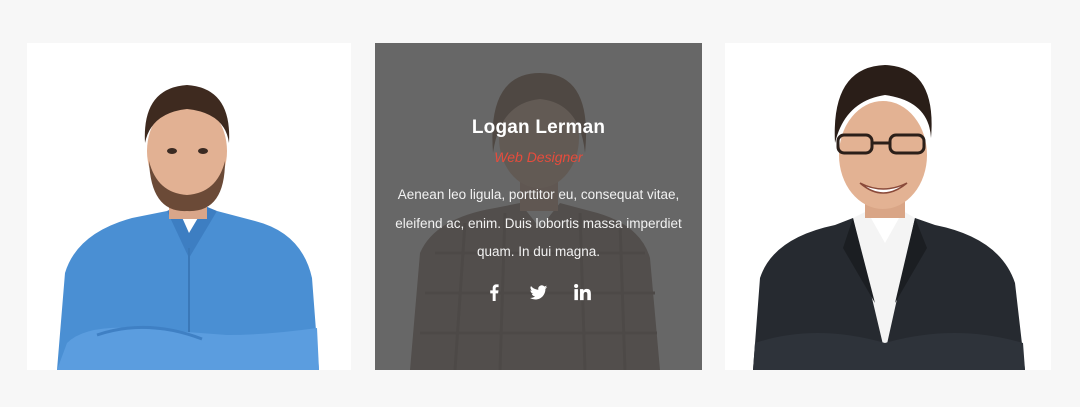 This screenshot has width=1080, height=407. What do you see at coordinates (538, 157) in the screenshot?
I see `member-role: Web Designer` at bounding box center [538, 157].